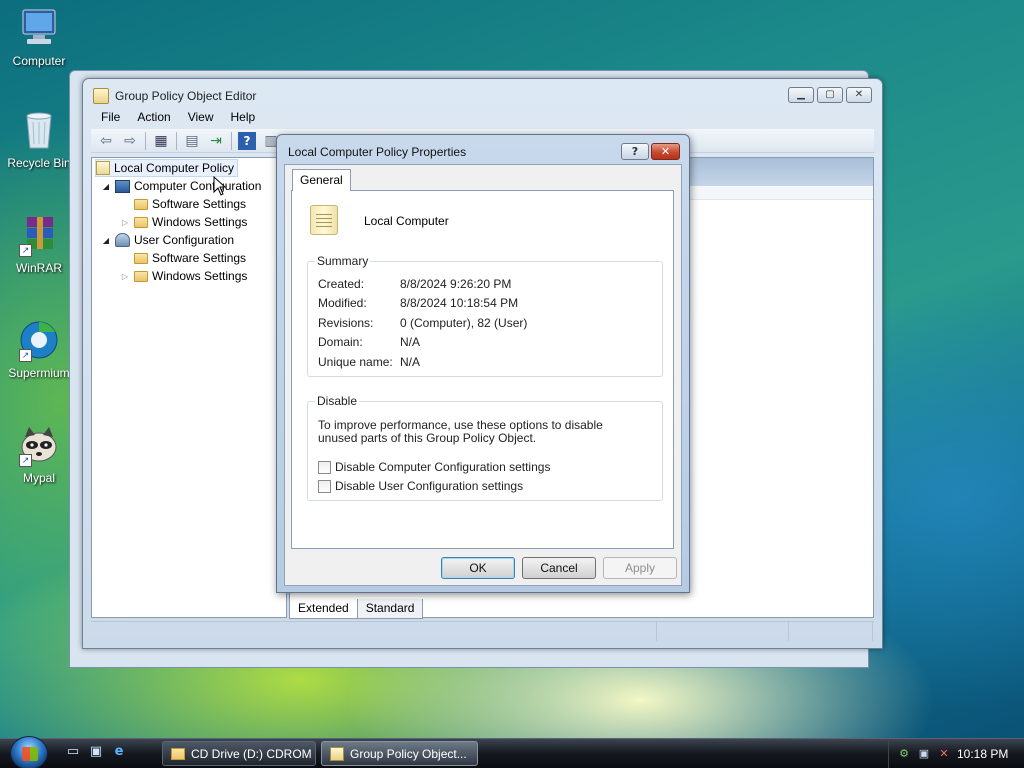 Image resolution: width=1024 pixels, height=768 pixels. Describe the element at coordinates (482, 117) in the screenshot. I see `menubar: File Action View Help` at that location.